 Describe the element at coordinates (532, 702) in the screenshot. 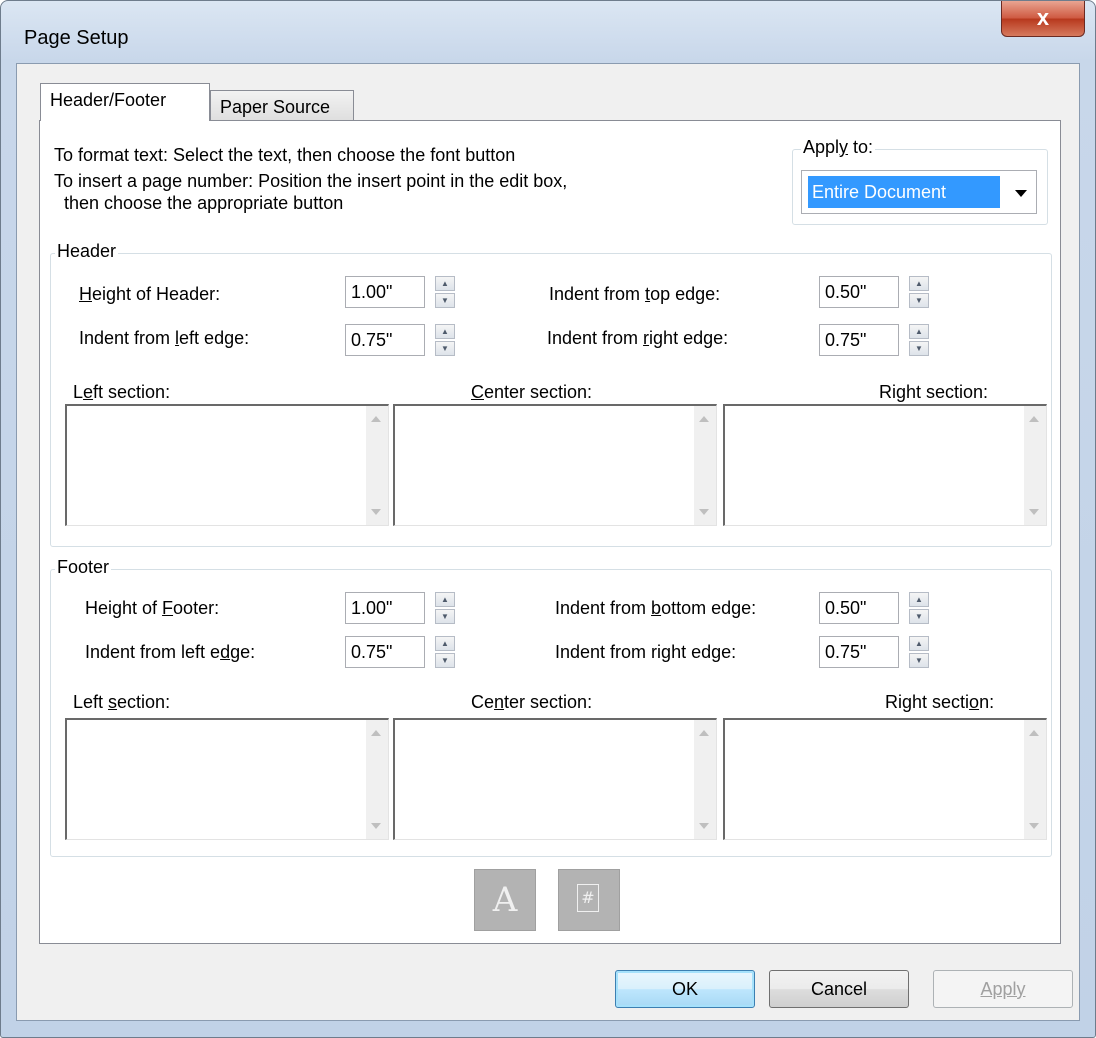

I see `footer-center-section-label: Center section:` at that location.